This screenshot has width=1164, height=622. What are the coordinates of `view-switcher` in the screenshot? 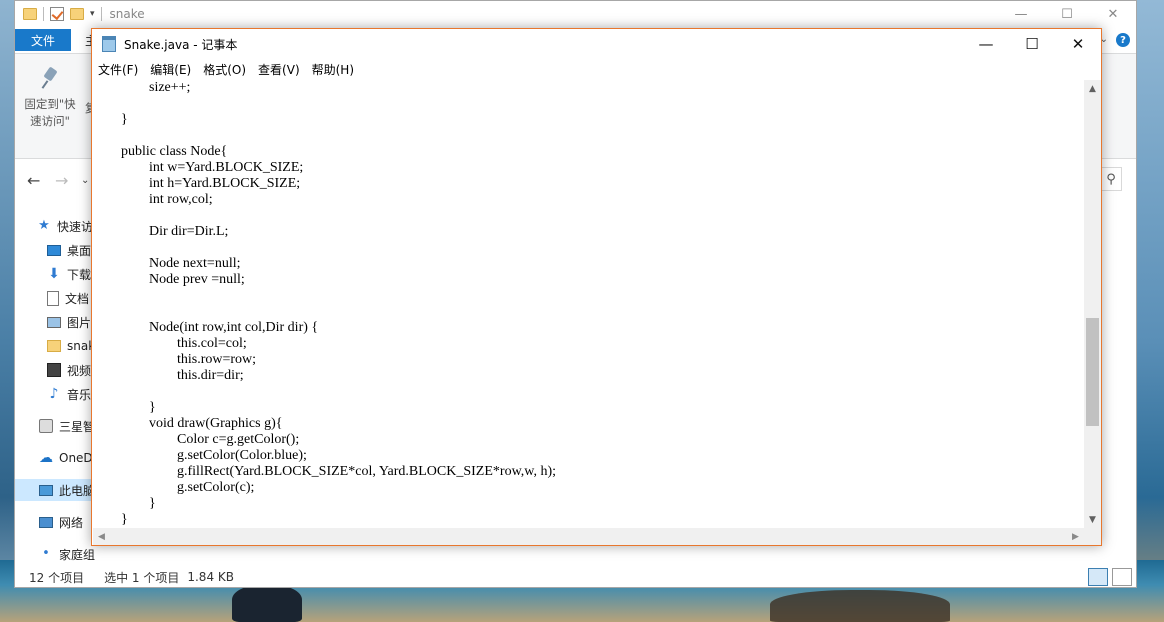 It's located at (1110, 577).